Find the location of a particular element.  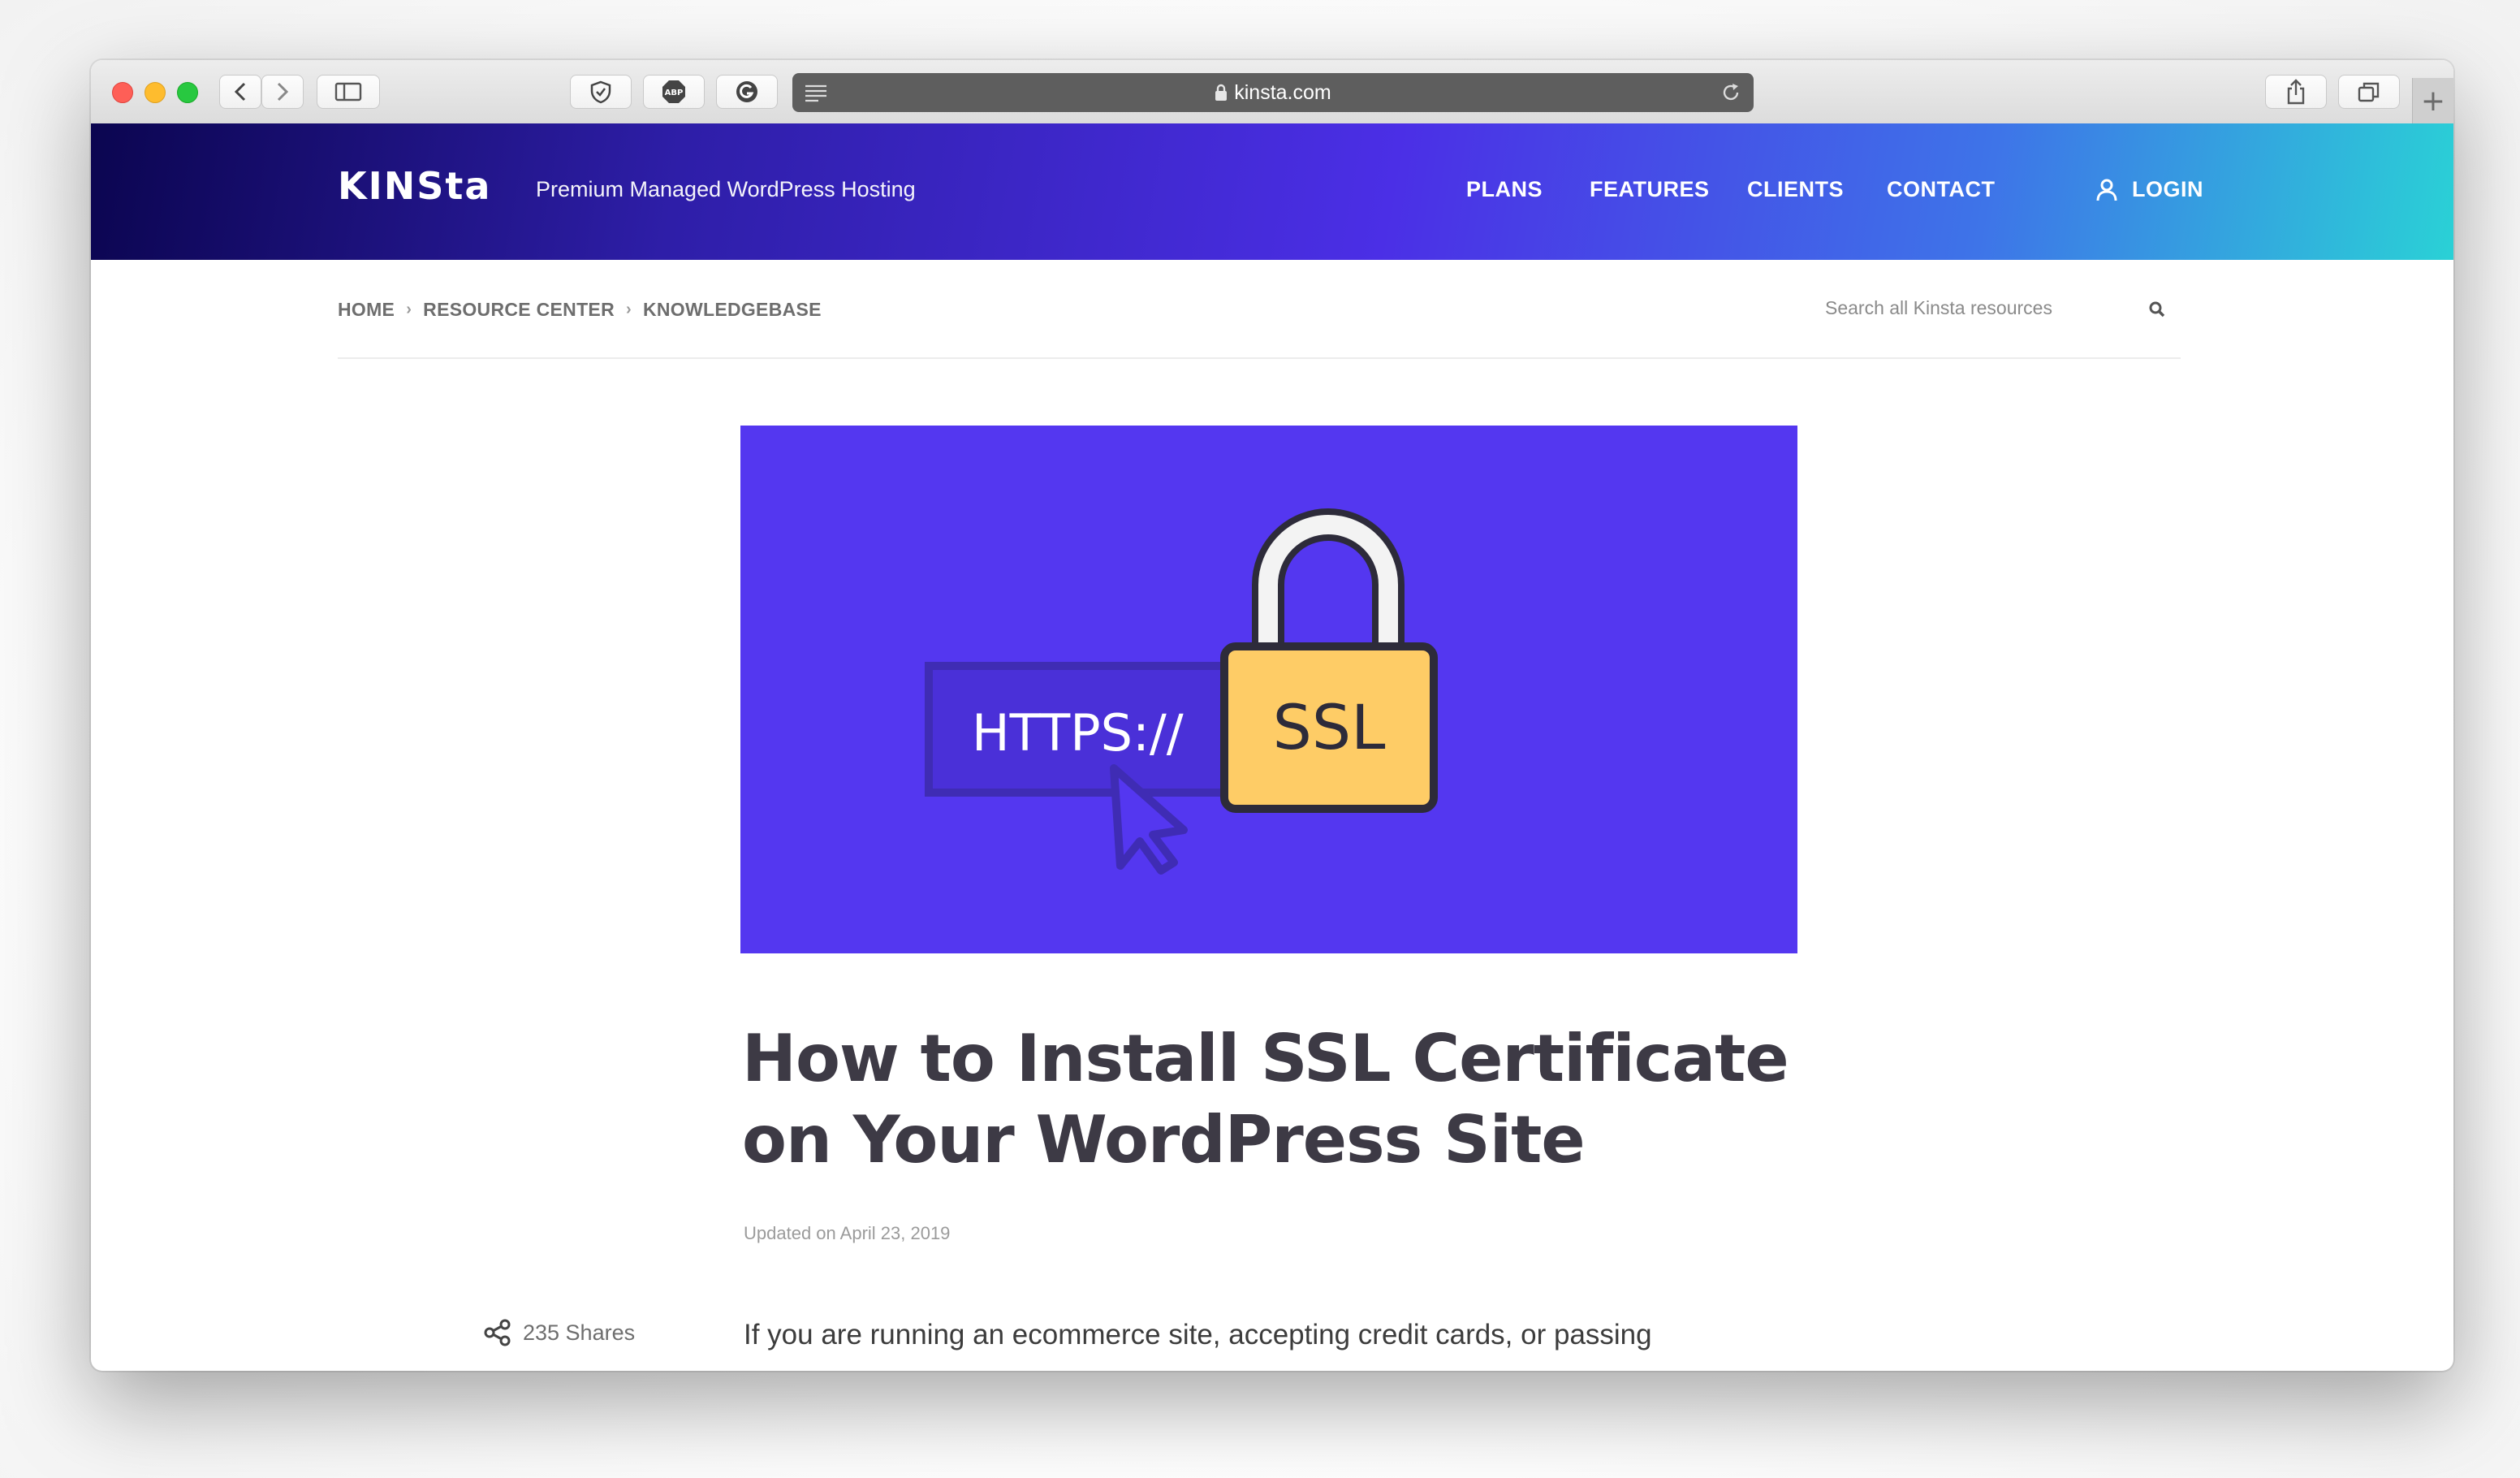

share-button is located at coordinates (2296, 92).